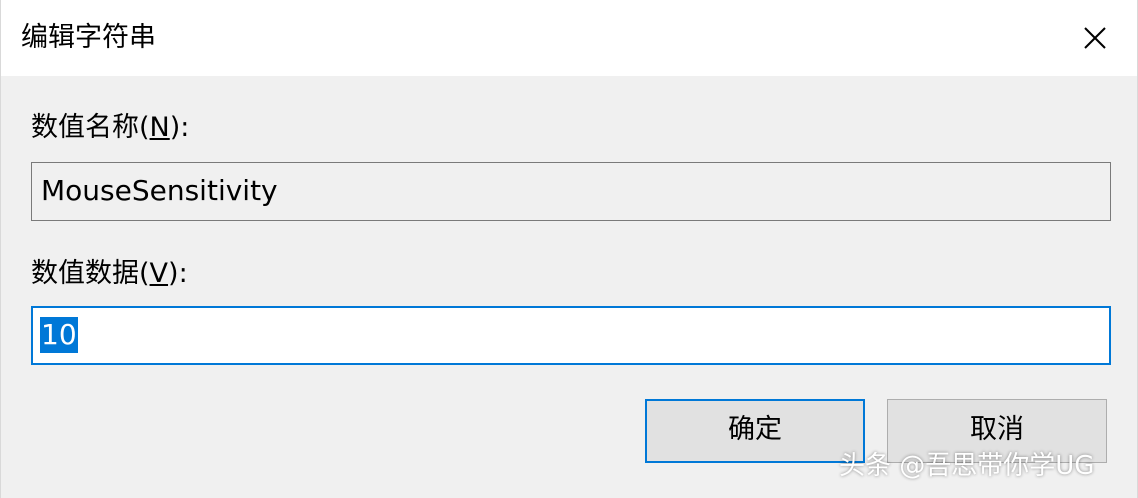 The height and width of the screenshot is (498, 1138). I want to click on value-data-label-suffix: ):, so click(178, 273).